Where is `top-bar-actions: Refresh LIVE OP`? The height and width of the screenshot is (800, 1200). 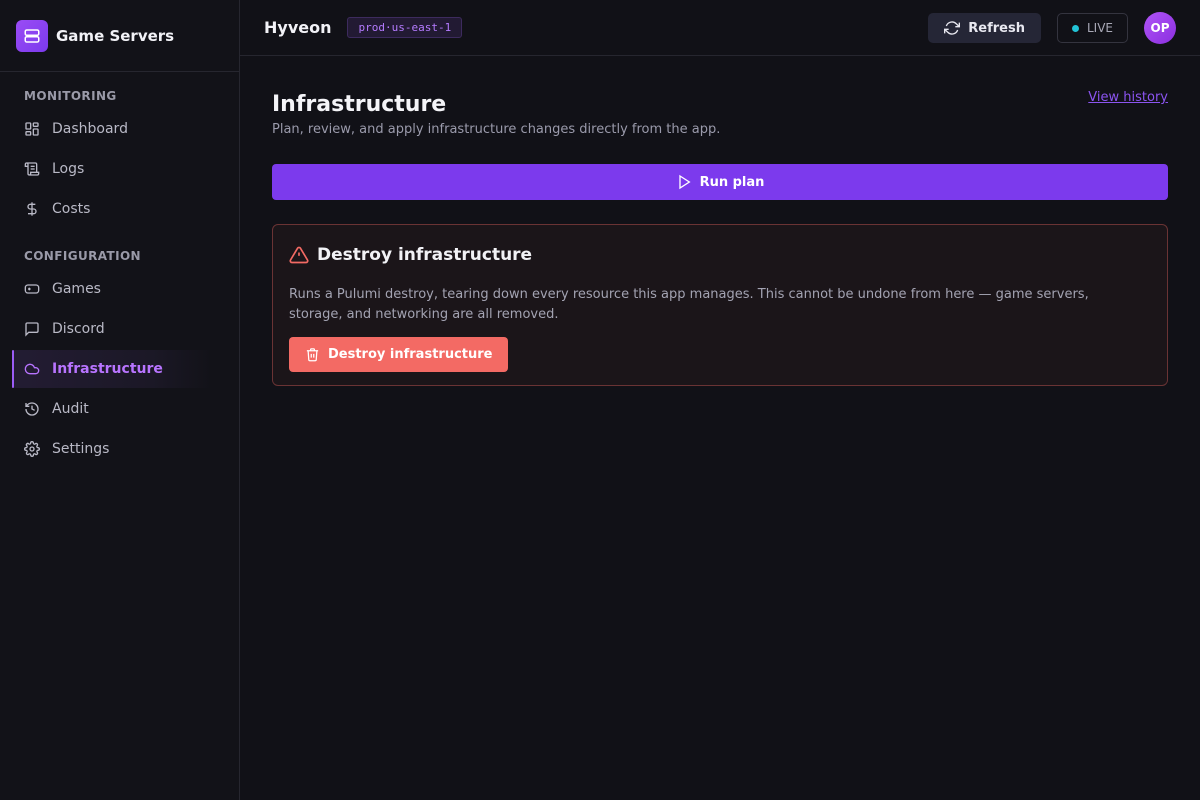 top-bar-actions: Refresh LIVE OP is located at coordinates (1052, 28).